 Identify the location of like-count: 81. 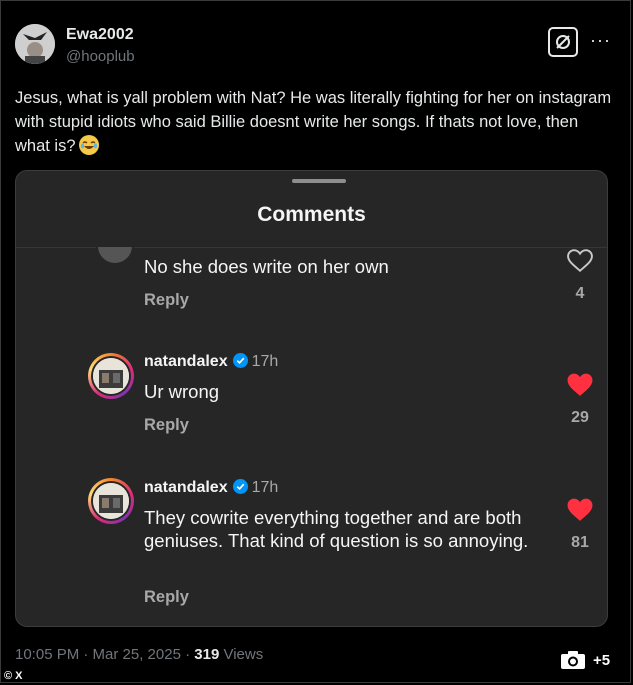
(580, 542).